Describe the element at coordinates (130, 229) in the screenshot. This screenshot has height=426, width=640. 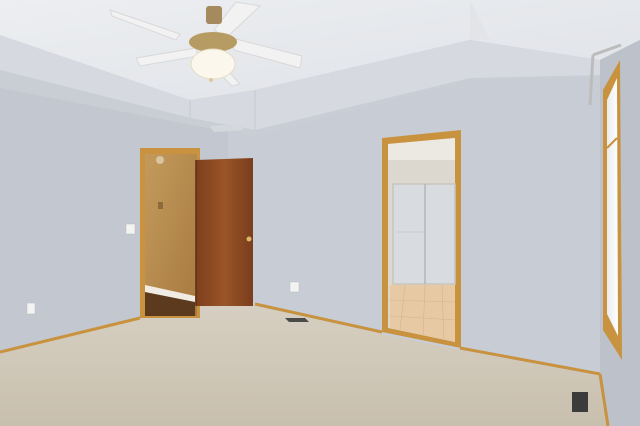
I see `light-switch` at that location.